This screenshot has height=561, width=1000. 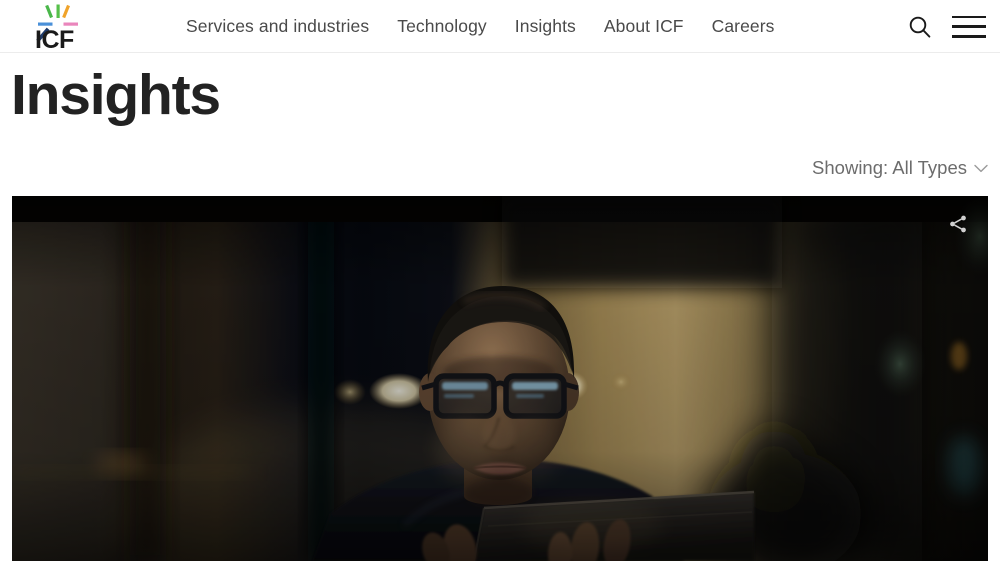 I want to click on icf-logo: ICF, so click(x=55, y=28).